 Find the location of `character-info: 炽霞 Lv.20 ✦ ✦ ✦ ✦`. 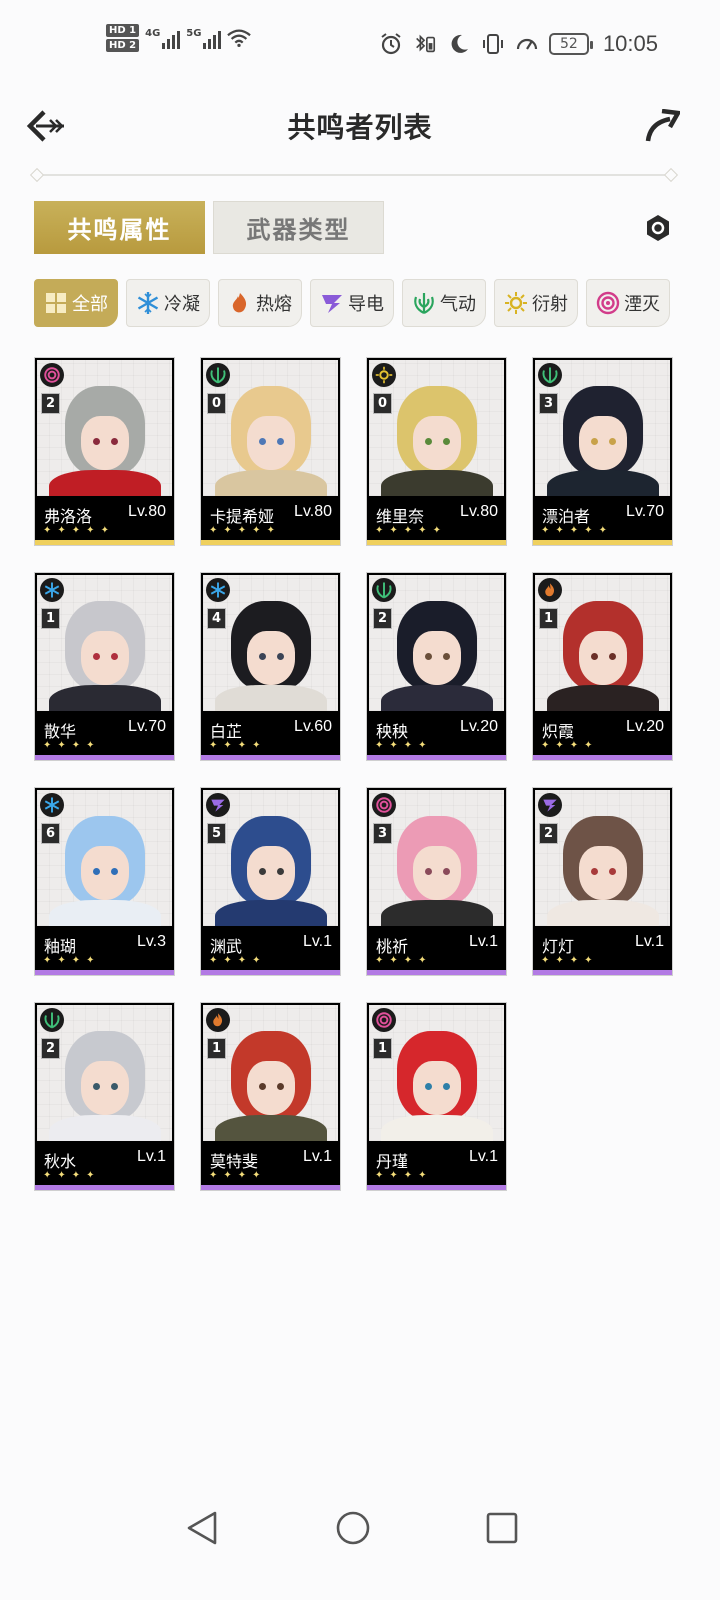

character-info: 炽霞 Lv.20 ✦ ✦ ✦ ✦ is located at coordinates (602, 734).